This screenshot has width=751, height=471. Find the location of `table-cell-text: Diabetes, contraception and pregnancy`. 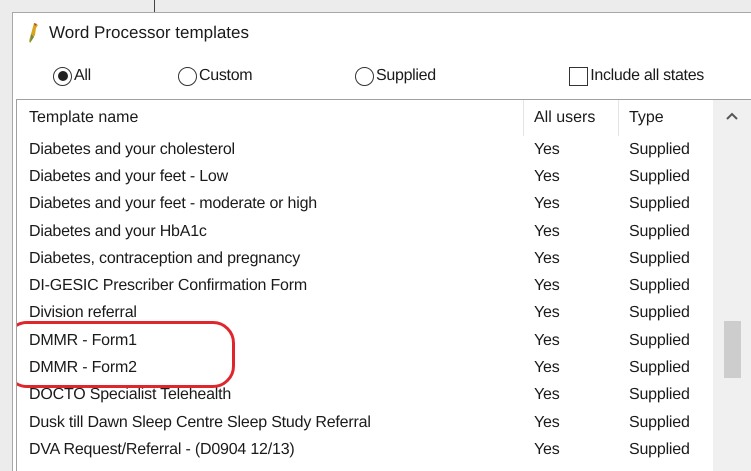

table-cell-text: Diabetes, contraception and pregnancy is located at coordinates (164, 258).